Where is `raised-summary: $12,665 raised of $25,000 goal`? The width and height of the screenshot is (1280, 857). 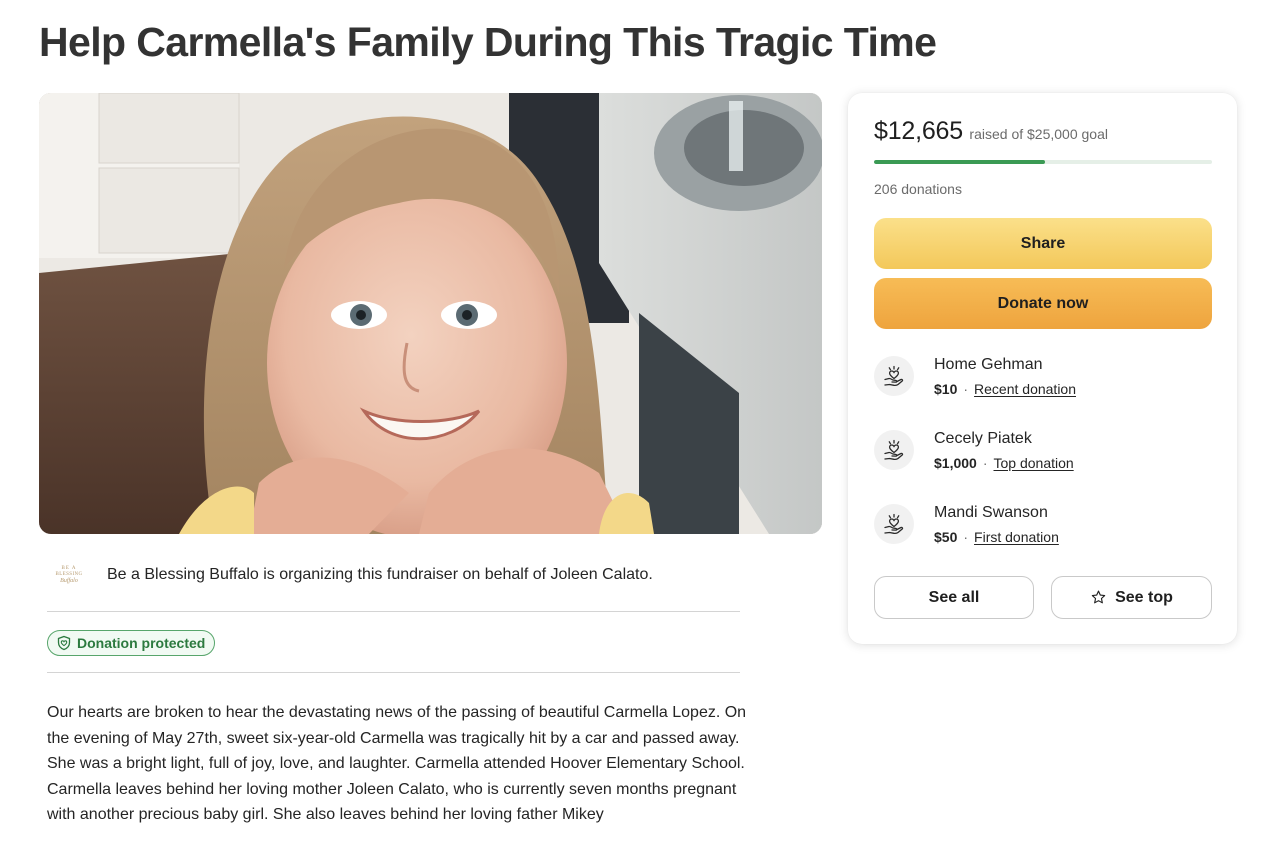 raised-summary: $12,665 raised of $25,000 goal is located at coordinates (991, 131).